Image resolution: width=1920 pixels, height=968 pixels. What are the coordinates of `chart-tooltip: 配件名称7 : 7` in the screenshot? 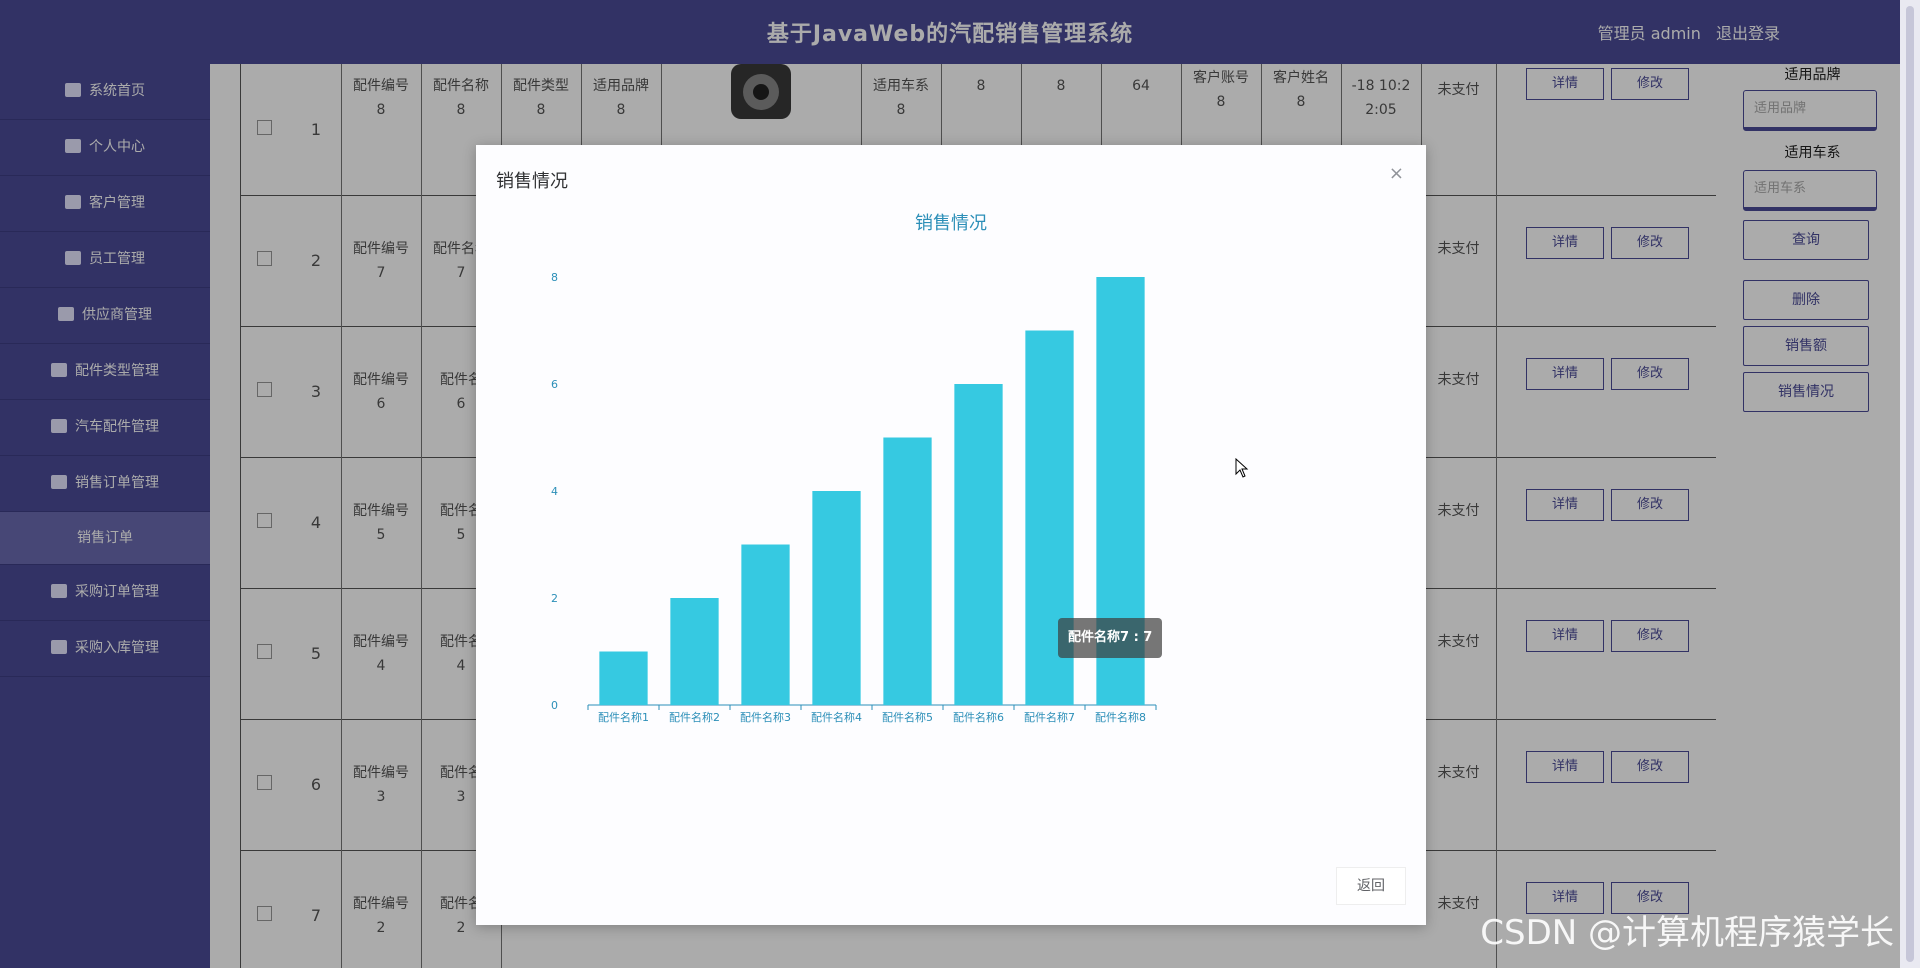 It's located at (1110, 638).